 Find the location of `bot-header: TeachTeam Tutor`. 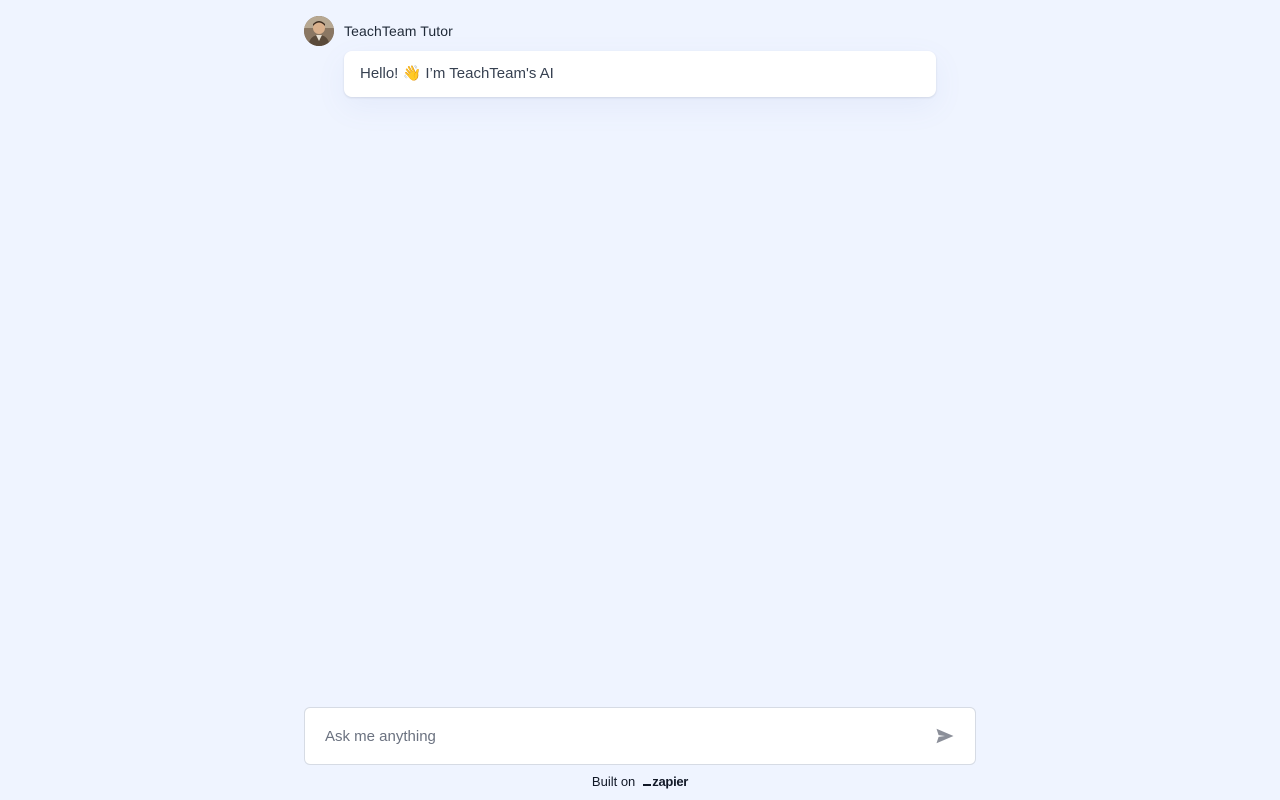

bot-header: TeachTeam Tutor is located at coordinates (640, 31).